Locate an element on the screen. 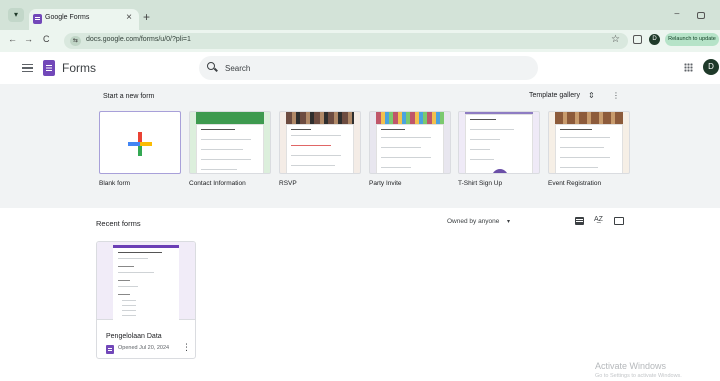  bookmark-star-icon: ☆ is located at coordinates (615, 39).